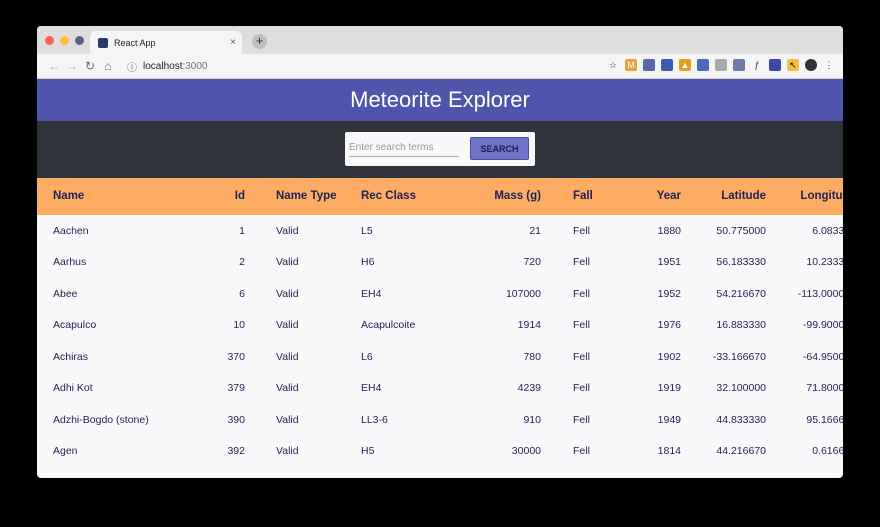 The width and height of the screenshot is (880, 527). I want to click on column-header-rec-class: Rec Class, so click(401, 196).